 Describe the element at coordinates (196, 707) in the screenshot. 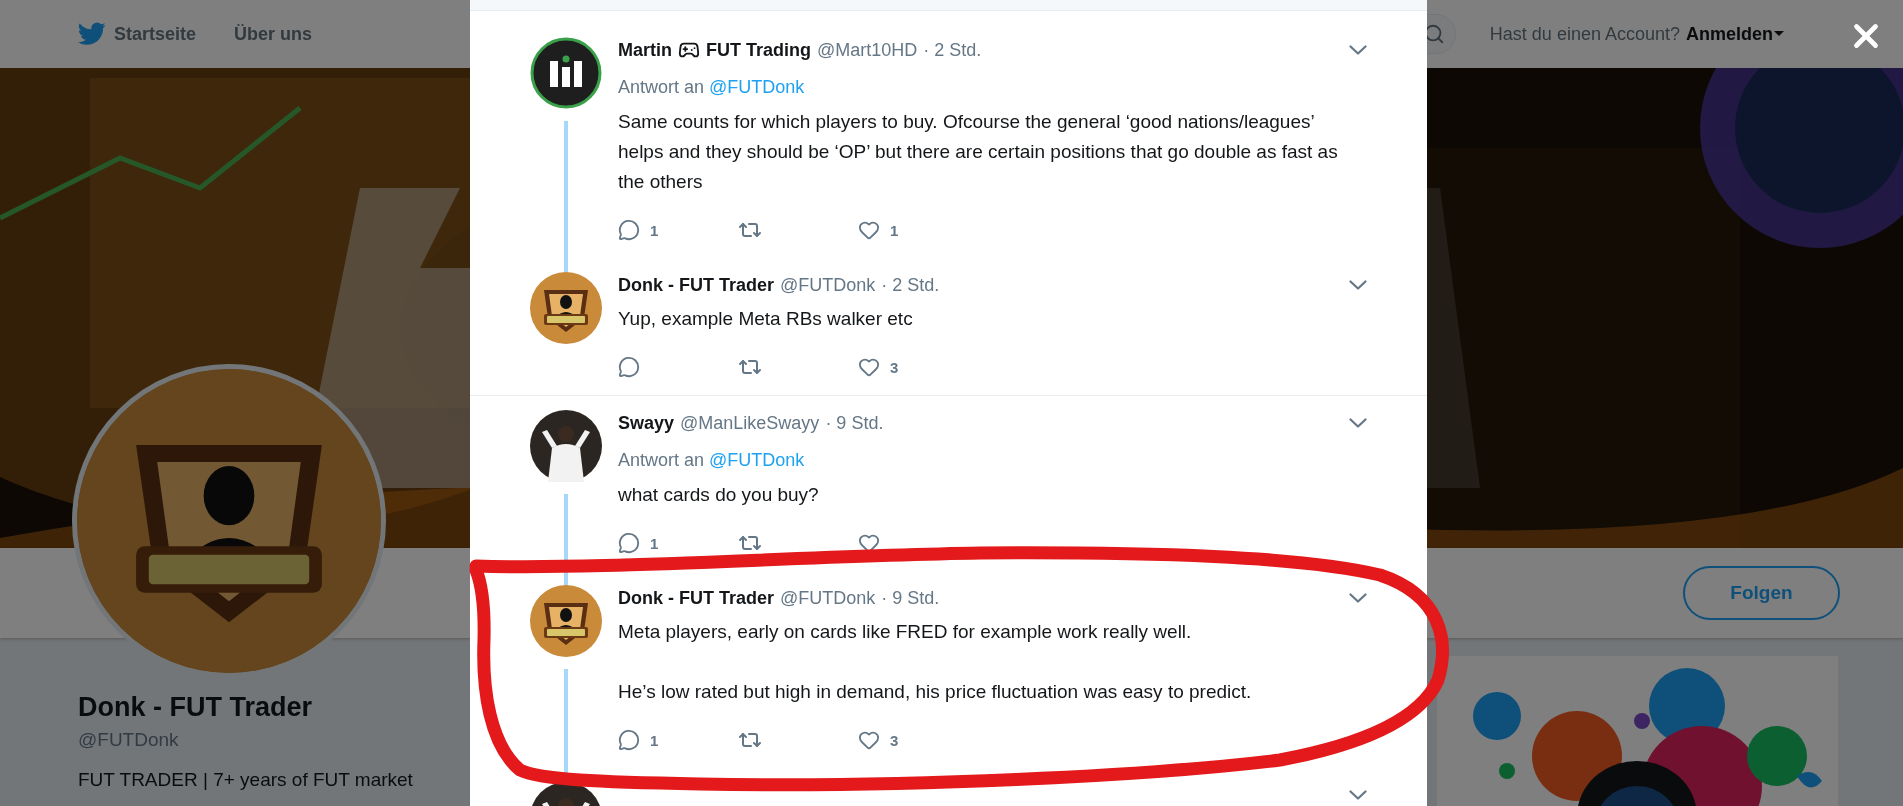

I see `profile-name: Donk - FUT Trader` at that location.